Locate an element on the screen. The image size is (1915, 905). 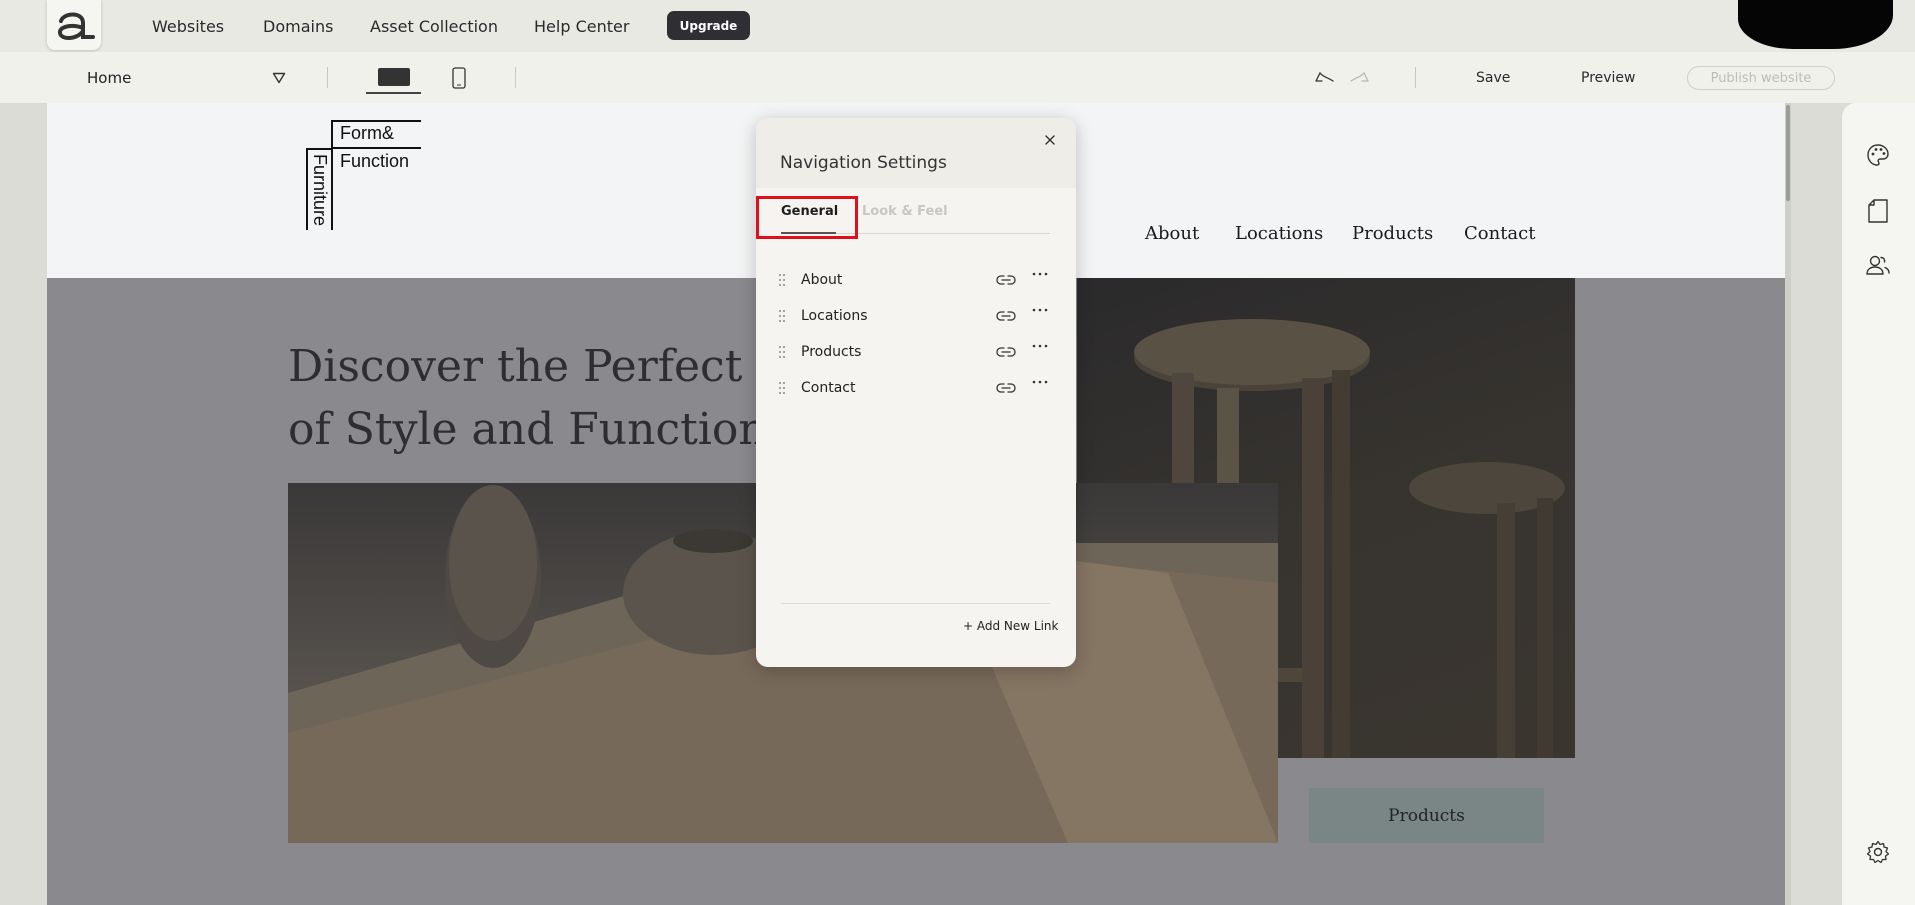
app-logo is located at coordinates (74, 25).